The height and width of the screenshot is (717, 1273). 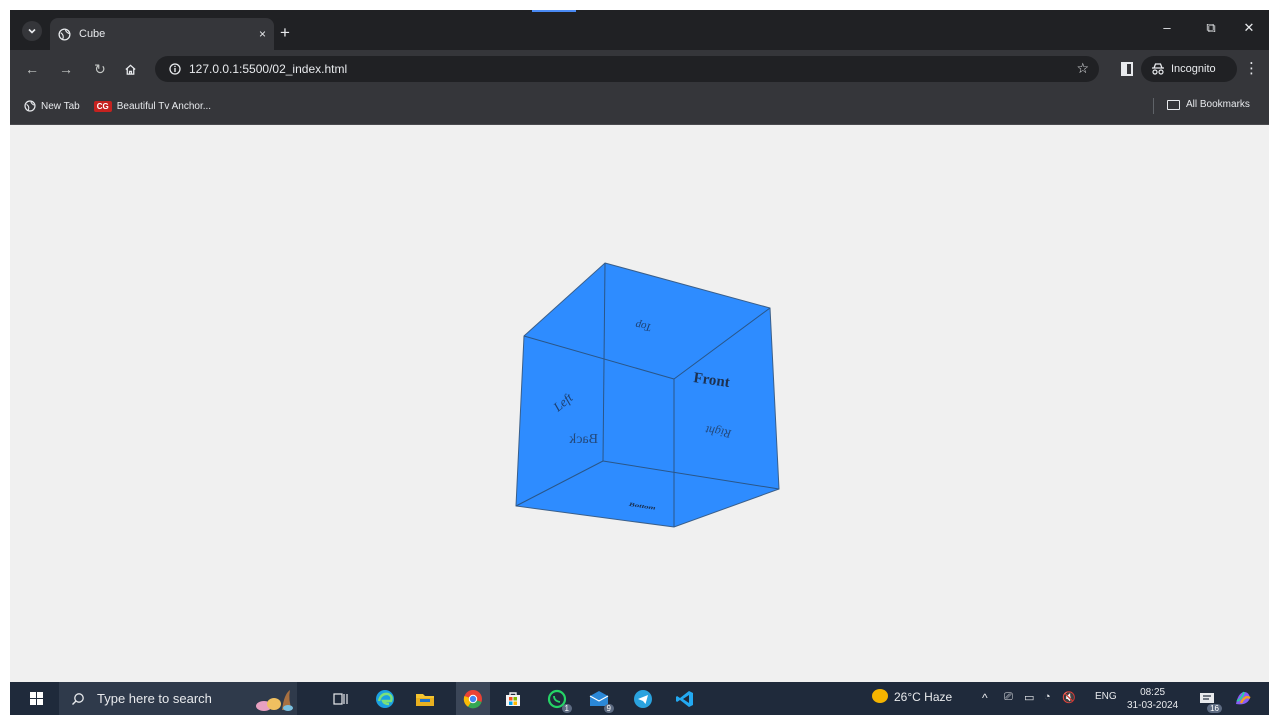 I want to click on search-icon, so click(x=78, y=698).